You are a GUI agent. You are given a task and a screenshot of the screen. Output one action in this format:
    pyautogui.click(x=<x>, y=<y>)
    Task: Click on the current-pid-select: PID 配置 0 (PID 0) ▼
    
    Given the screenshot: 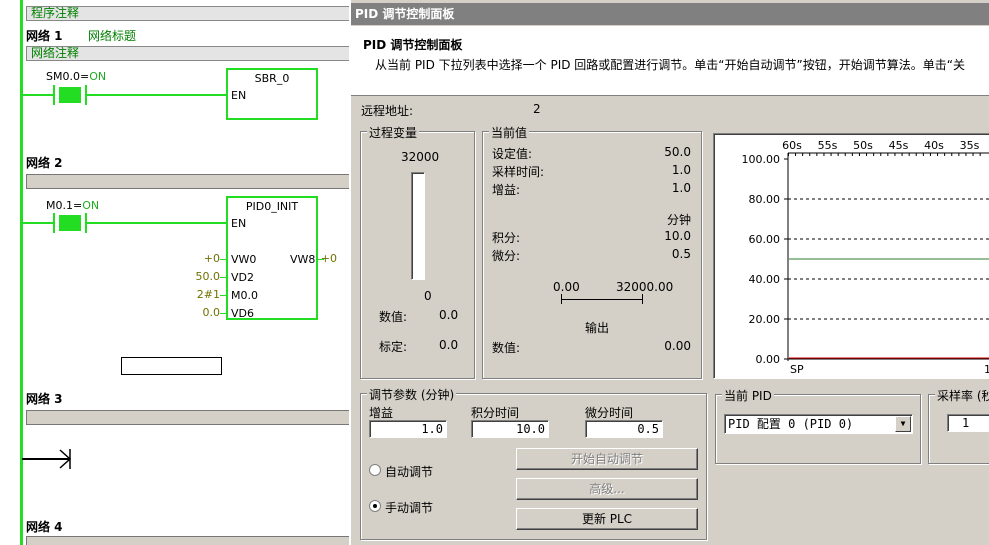 What is the action you would take?
    pyautogui.click(x=818, y=424)
    